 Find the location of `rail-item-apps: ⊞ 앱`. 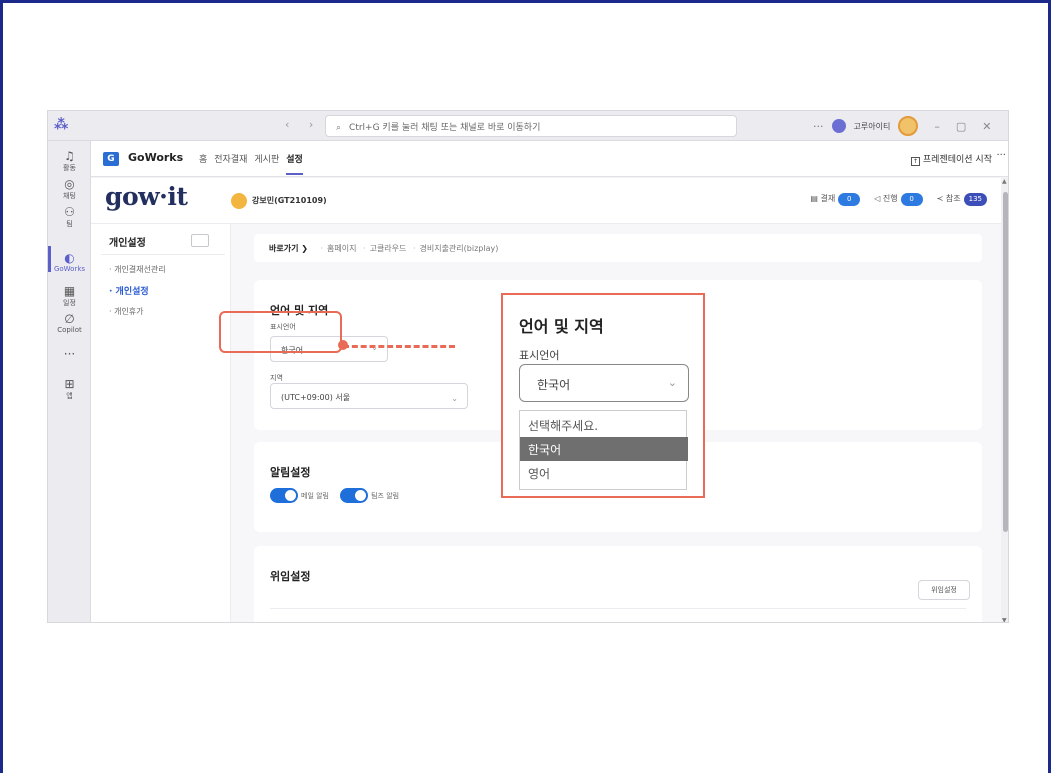

rail-item-apps: ⊞ 앱 is located at coordinates (69, 389).